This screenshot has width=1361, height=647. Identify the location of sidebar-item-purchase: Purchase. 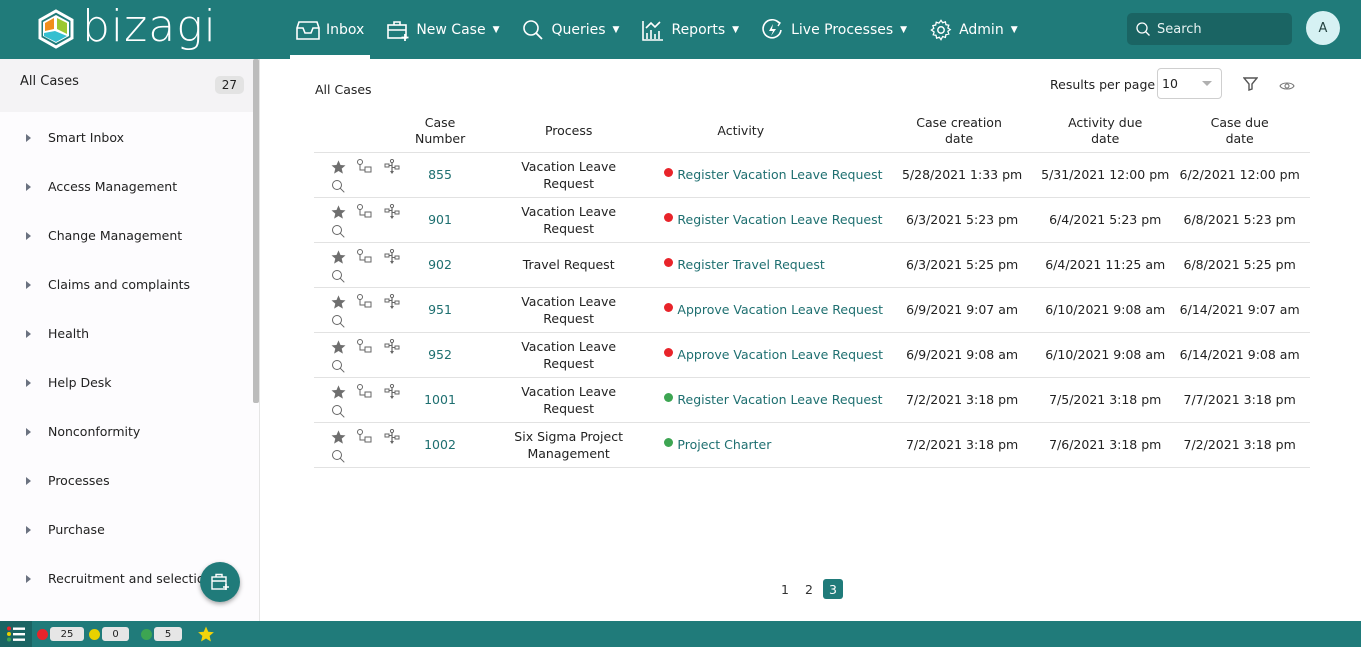
(129, 529).